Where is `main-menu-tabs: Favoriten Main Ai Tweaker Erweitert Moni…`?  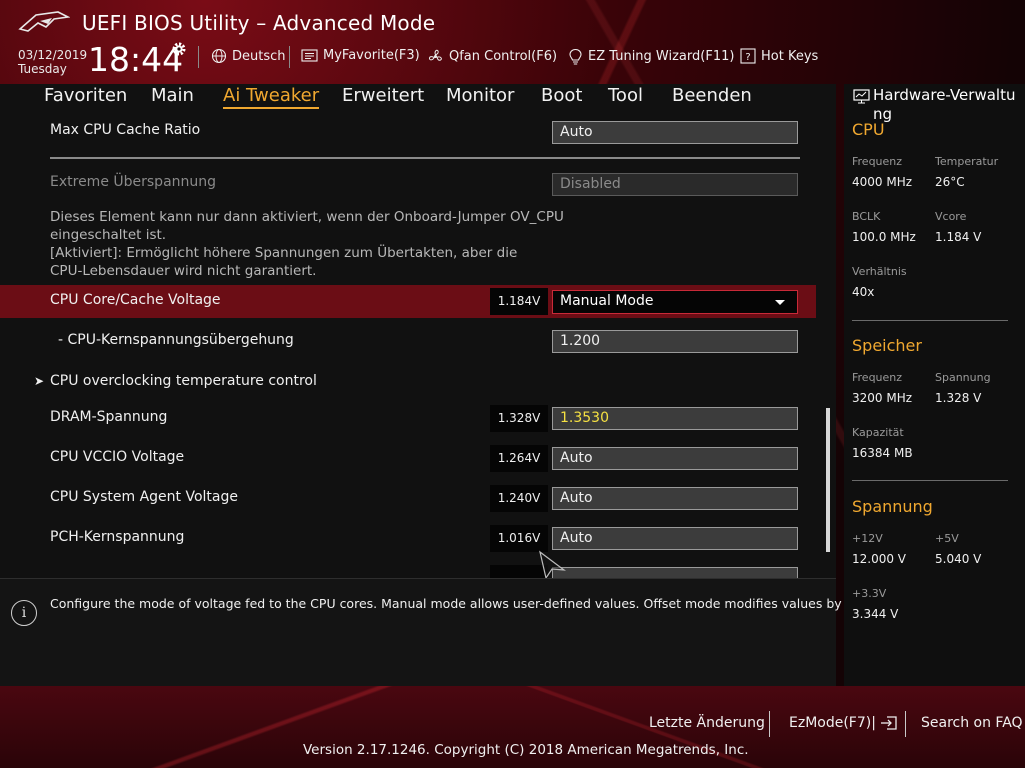 main-menu-tabs: Favoriten Main Ai Tweaker Erweitert Moni… is located at coordinates (418, 97).